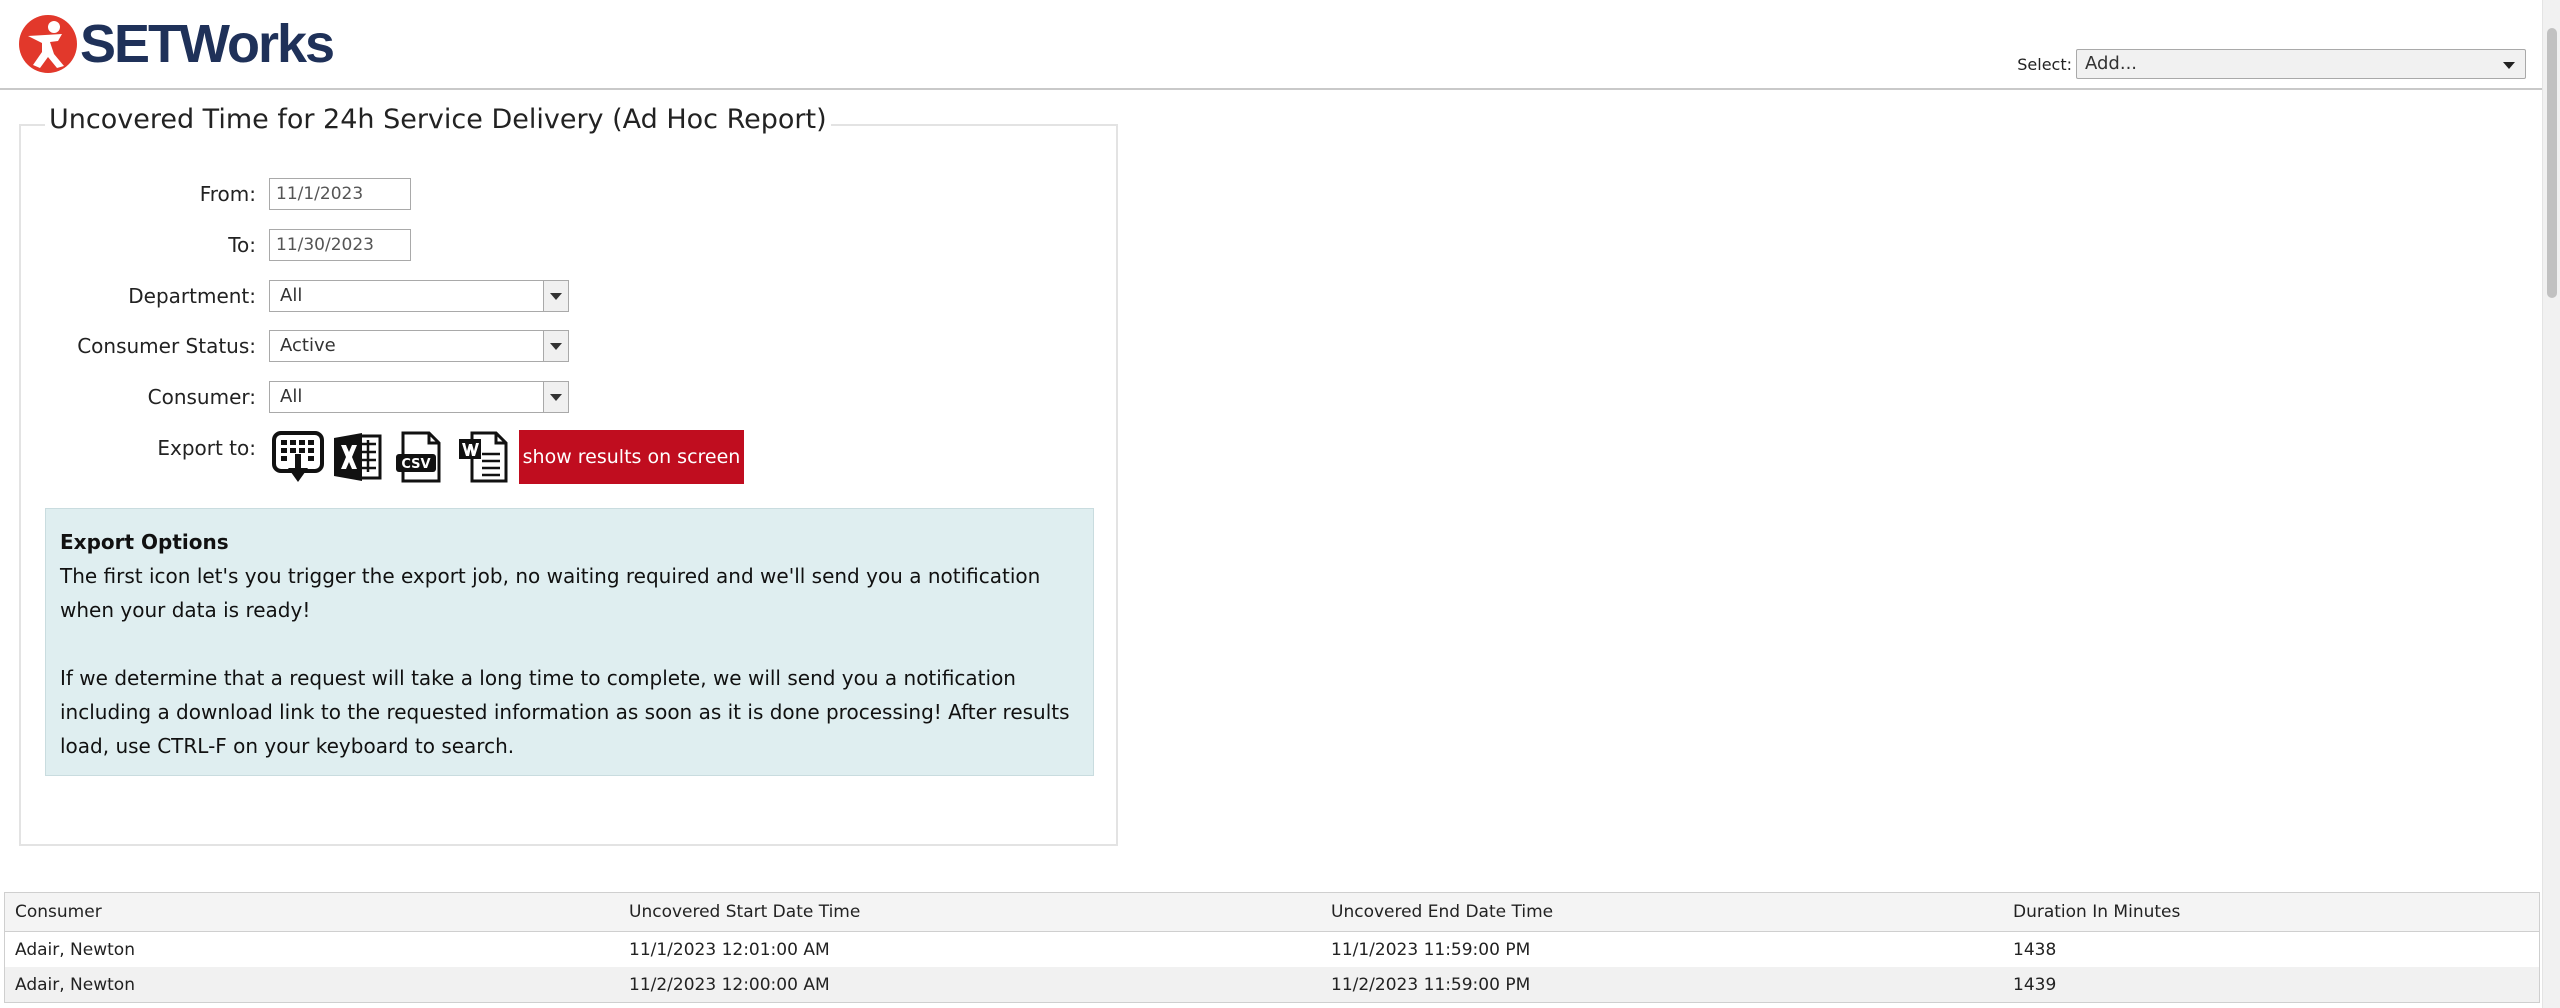 The width and height of the screenshot is (2560, 1008). I want to click on cell-start: 11/2/2023 12:00:00 AM, so click(729, 984).